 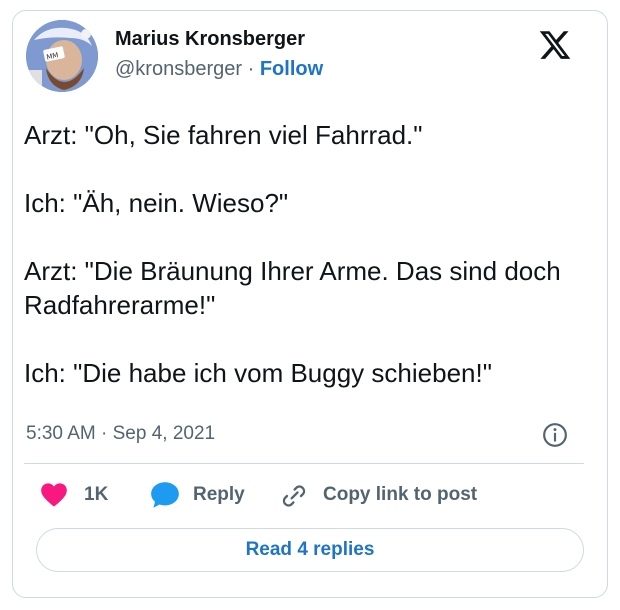 What do you see at coordinates (96, 495) in the screenshot?
I see `like-count: 1K` at bounding box center [96, 495].